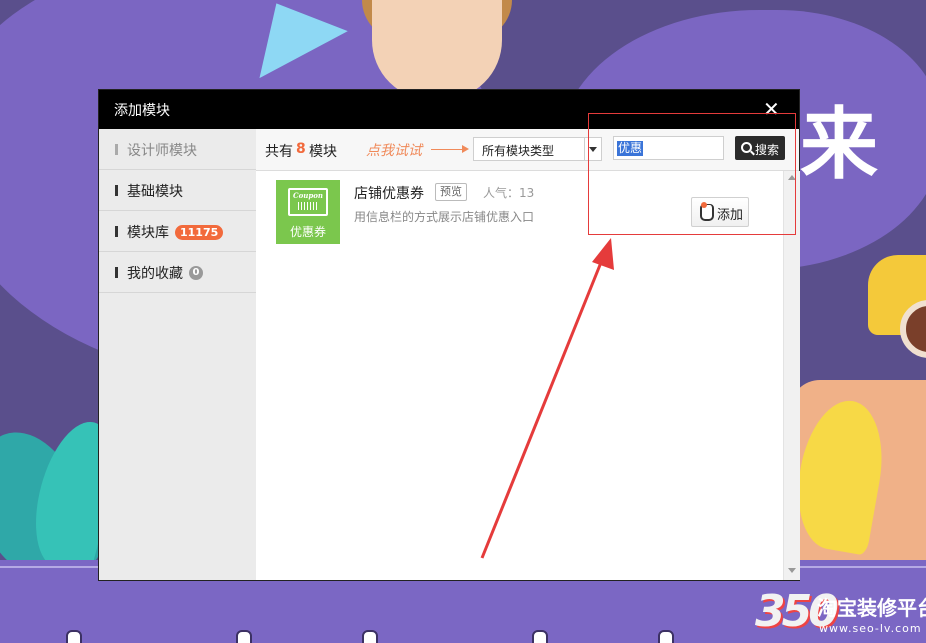 This screenshot has width=926, height=643. What do you see at coordinates (547, 398) in the screenshot?
I see `annotation-arrow-icon` at bounding box center [547, 398].